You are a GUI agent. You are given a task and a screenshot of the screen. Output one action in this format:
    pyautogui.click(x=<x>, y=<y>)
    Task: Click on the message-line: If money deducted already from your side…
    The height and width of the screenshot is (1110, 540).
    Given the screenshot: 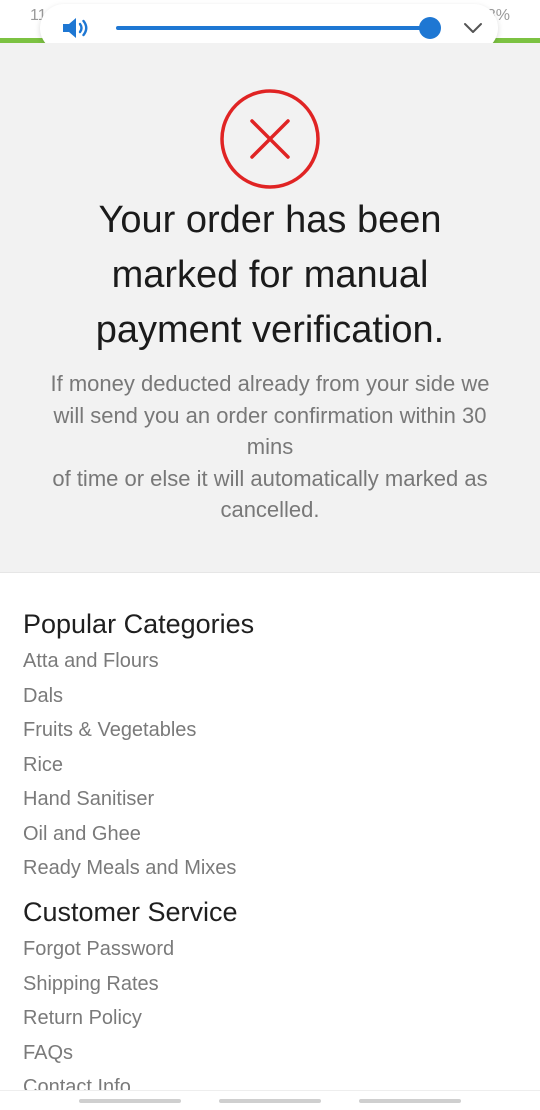 What is the action you would take?
    pyautogui.click(x=270, y=383)
    